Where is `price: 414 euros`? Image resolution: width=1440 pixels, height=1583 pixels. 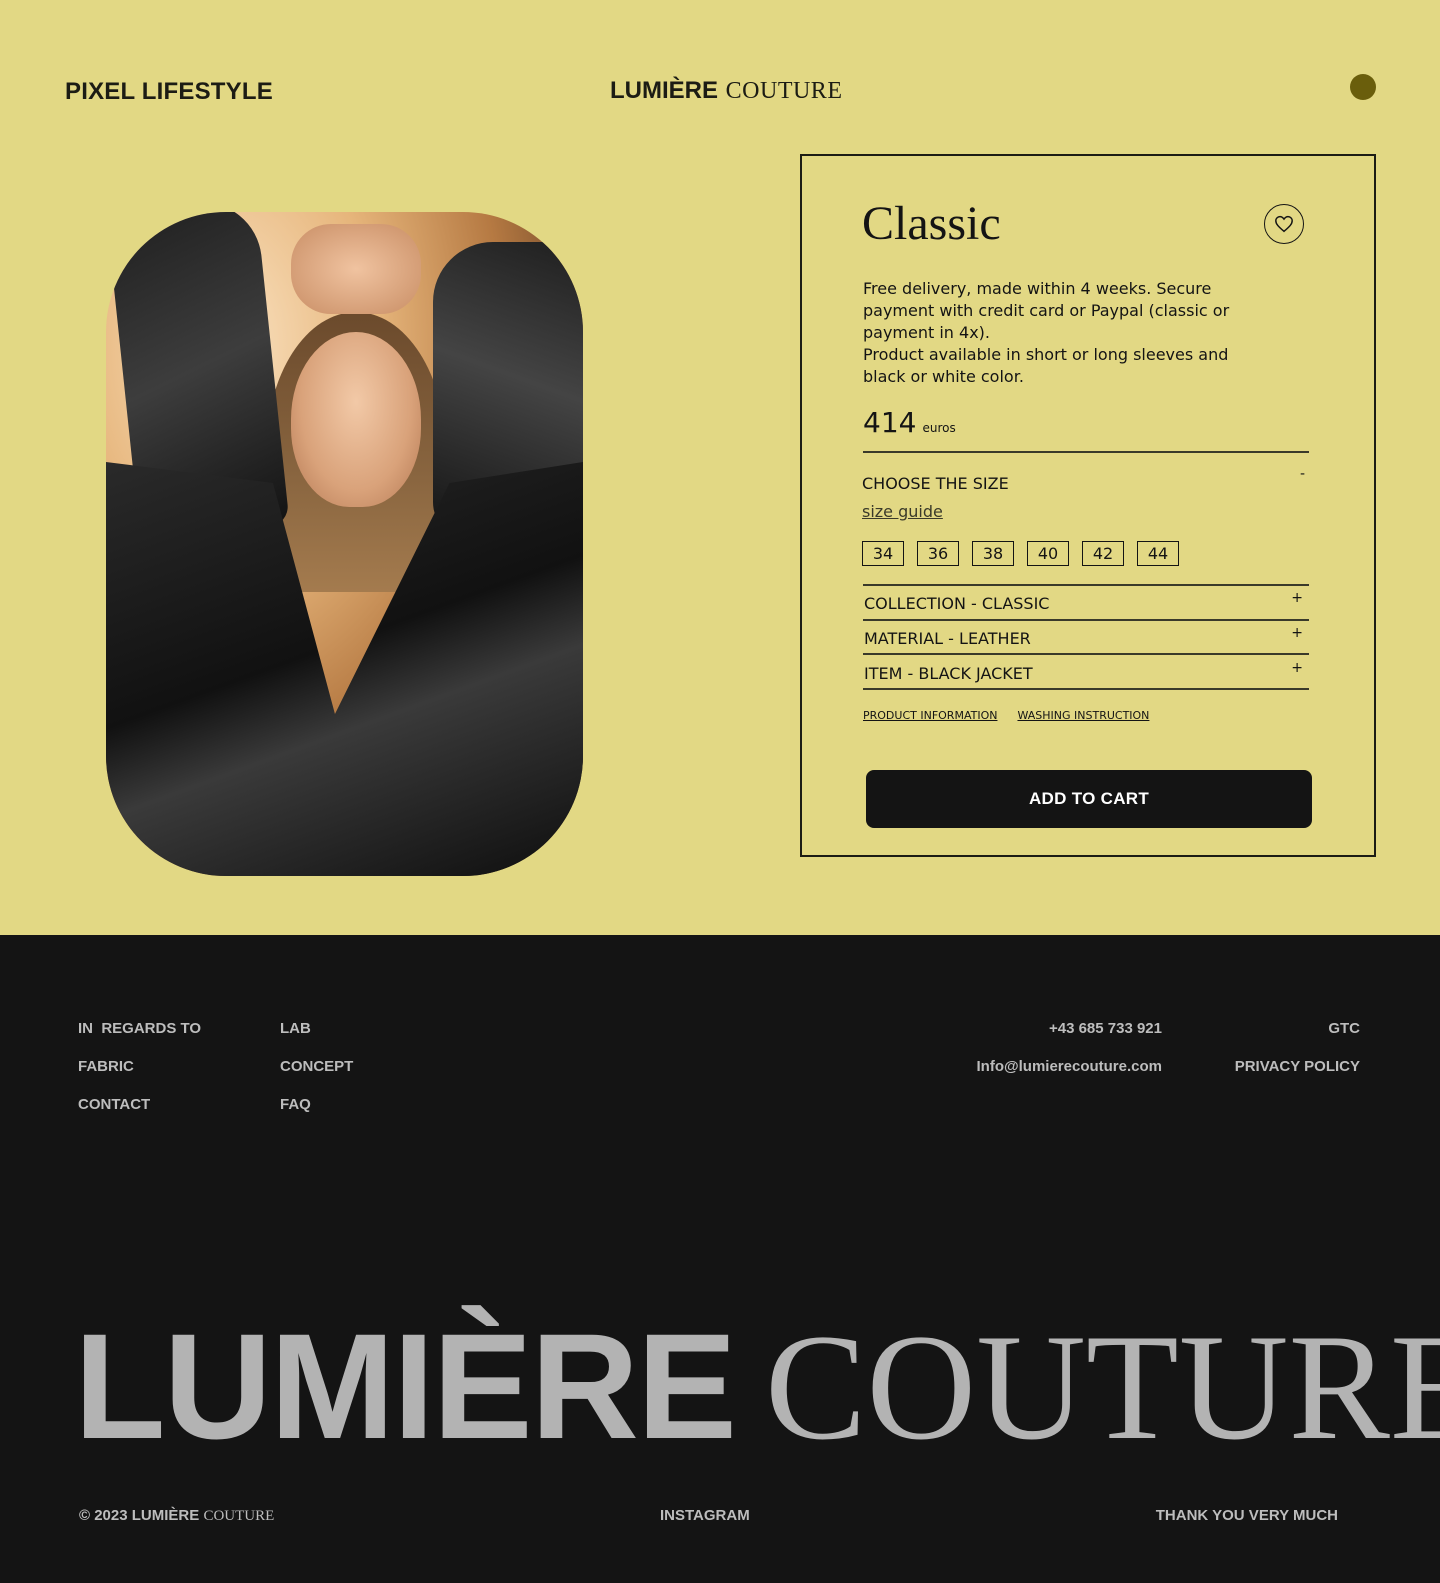
price: 414 euros is located at coordinates (909, 422).